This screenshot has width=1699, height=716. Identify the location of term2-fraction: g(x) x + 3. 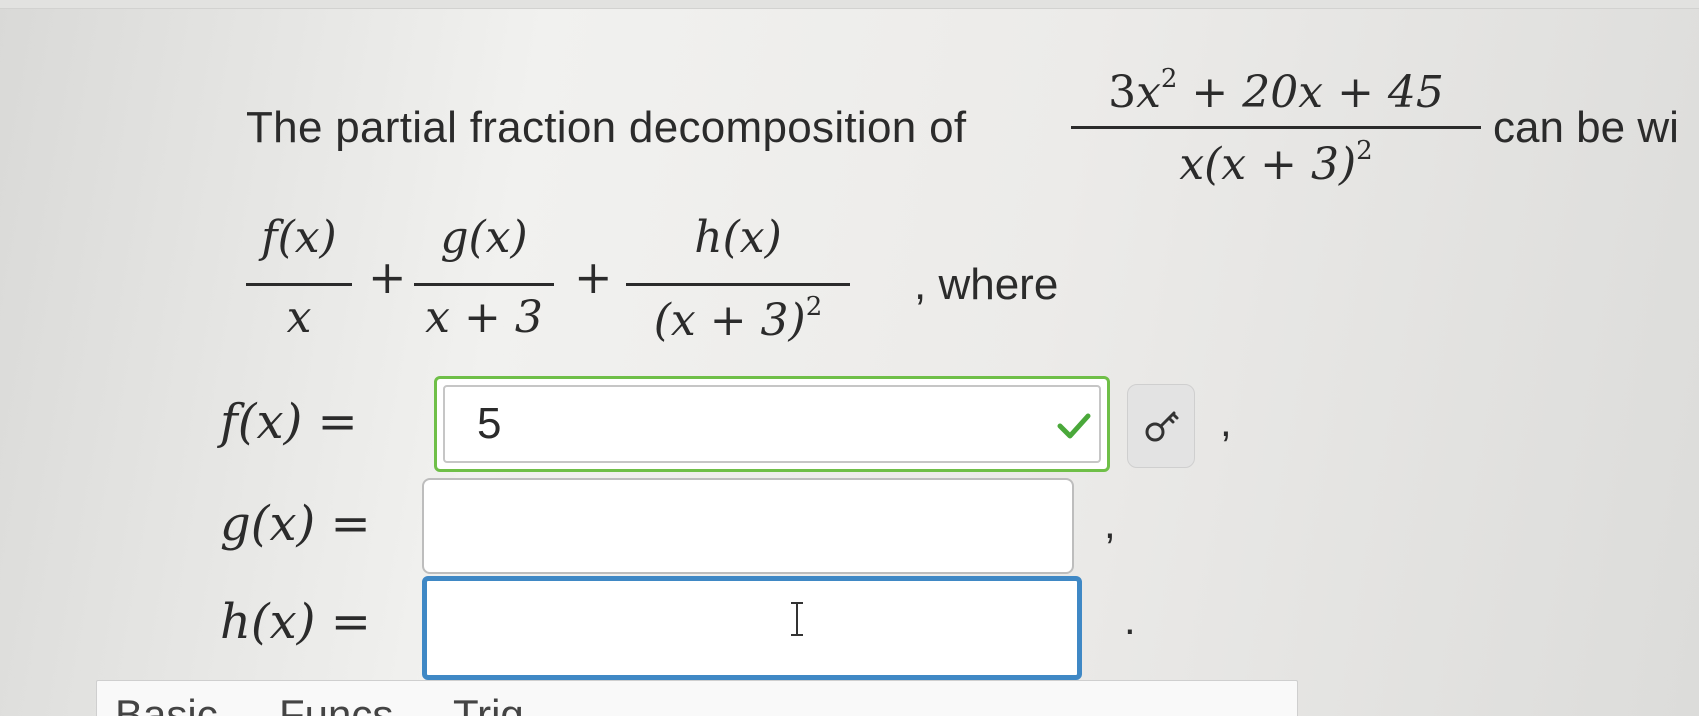
(484, 283).